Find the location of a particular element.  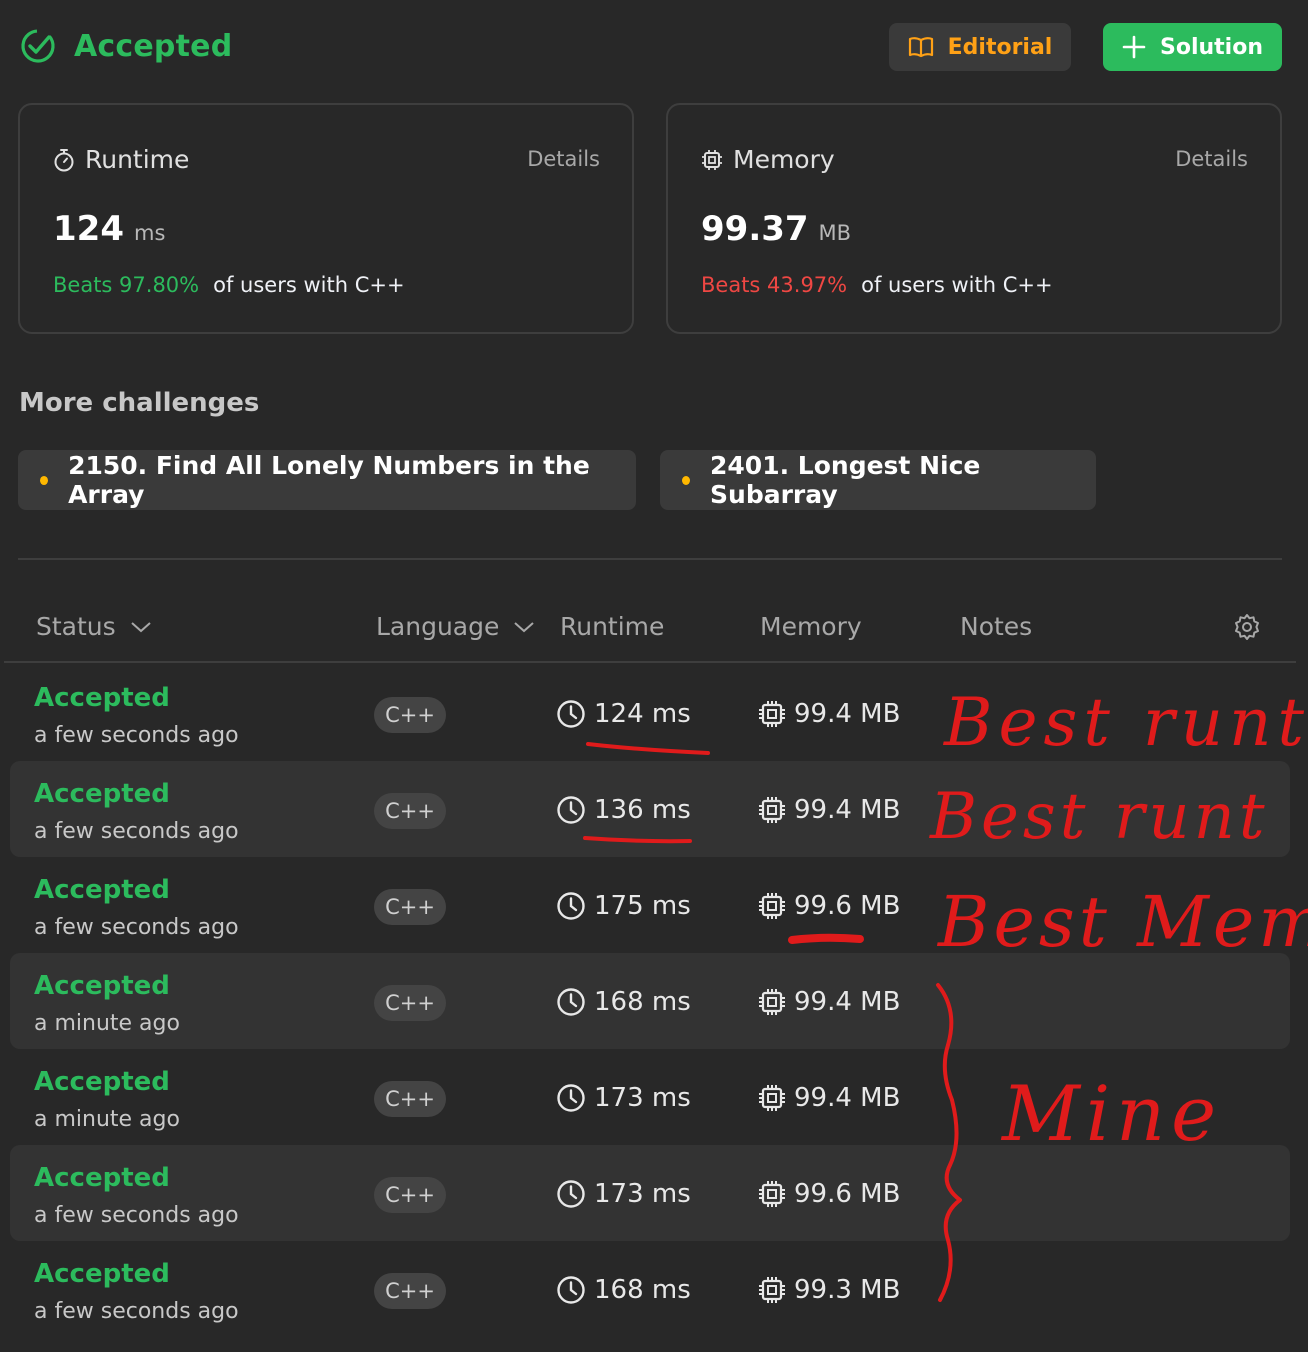

runtime-value: 124 ms is located at coordinates (109, 229).